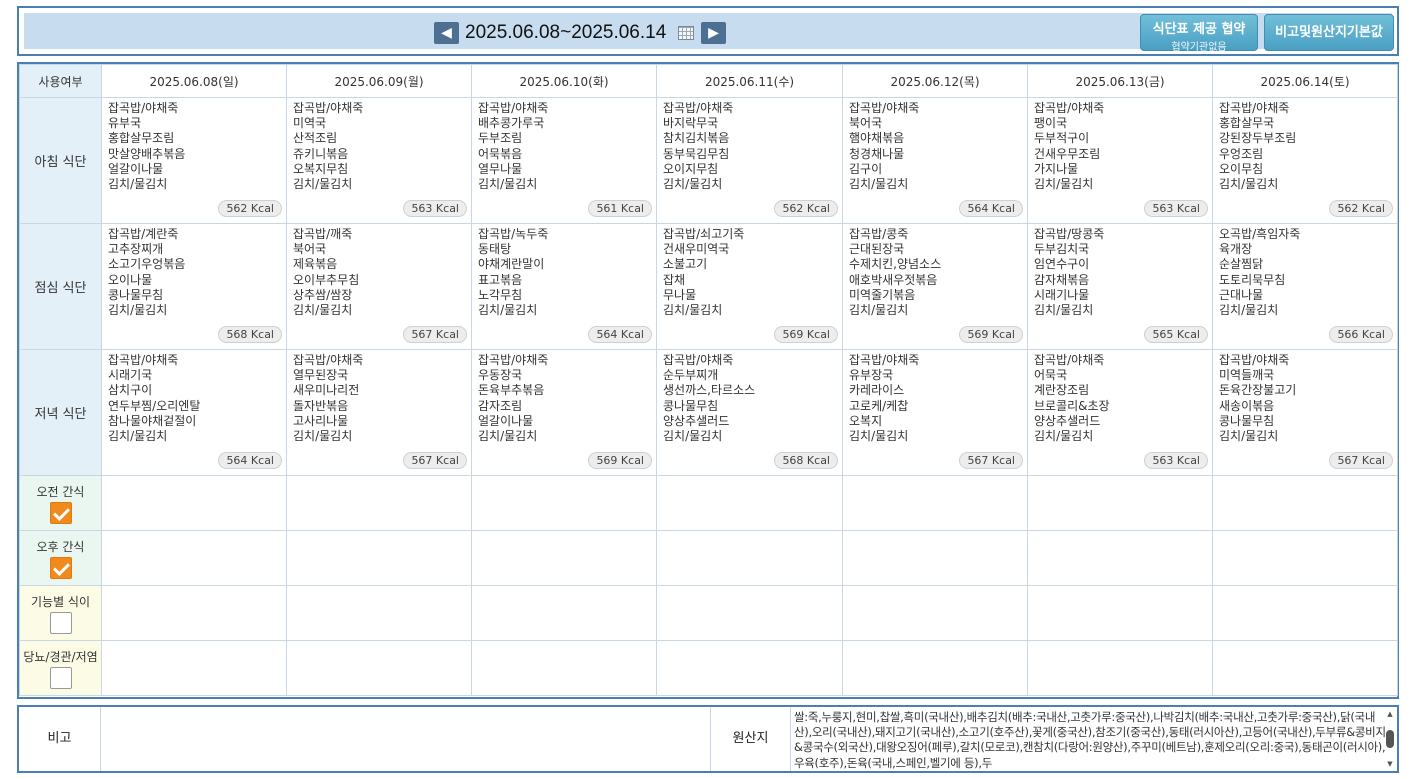 The image size is (1413, 779). What do you see at coordinates (680, 294) in the screenshot?
I see `menu-item: 무나물` at bounding box center [680, 294].